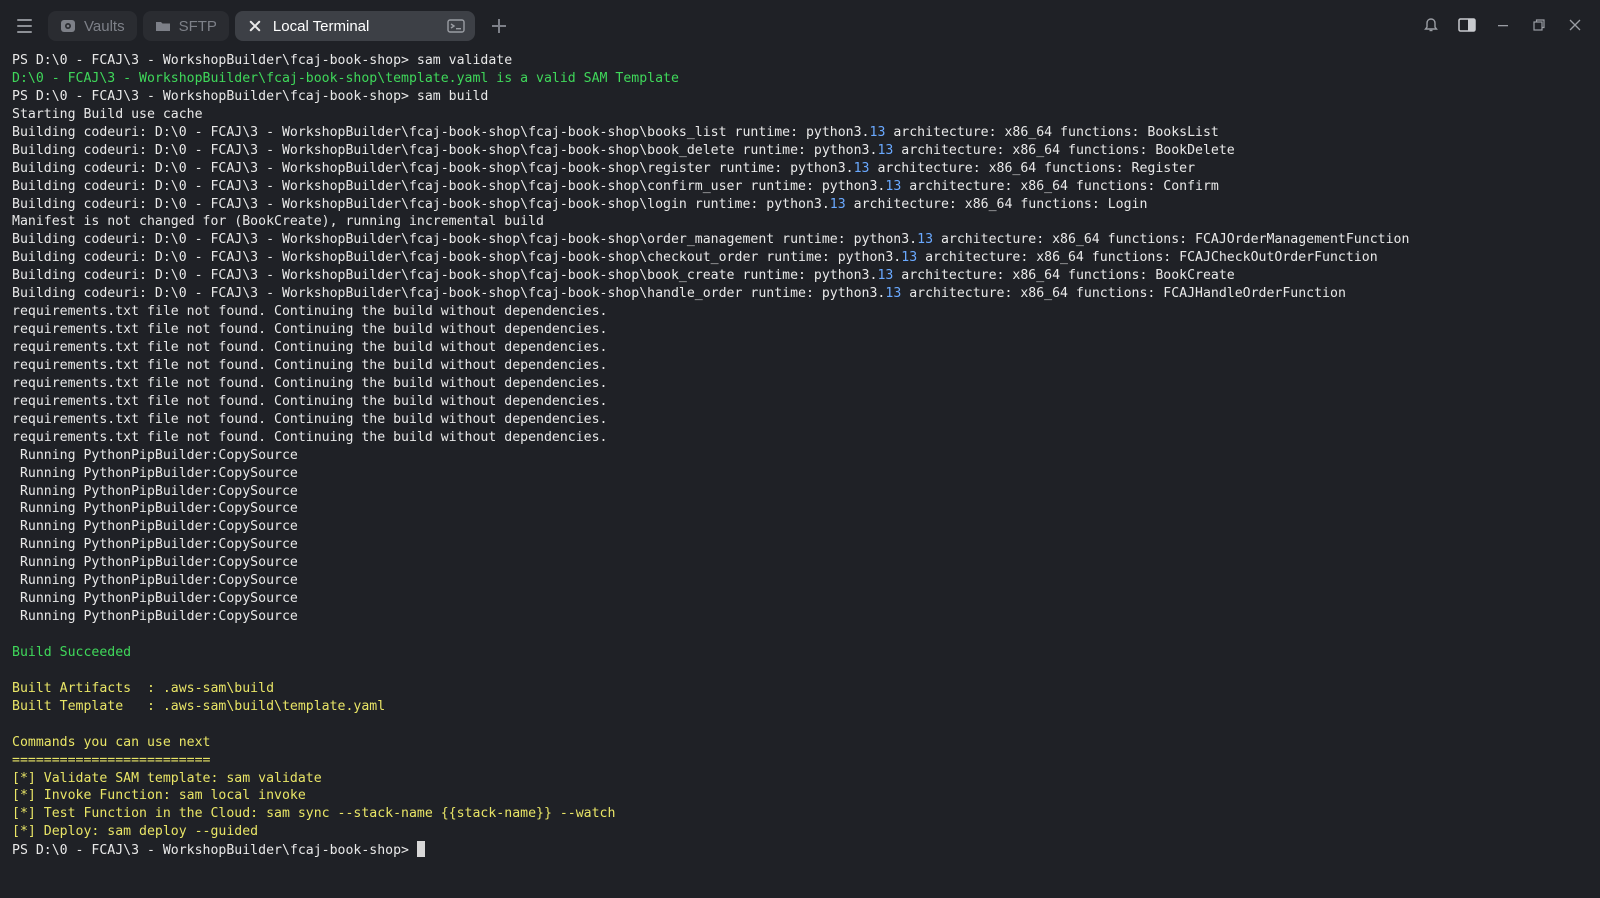 This screenshot has height=898, width=1600. What do you see at coordinates (24, 26) in the screenshot?
I see `hamburger-menu-icon` at bounding box center [24, 26].